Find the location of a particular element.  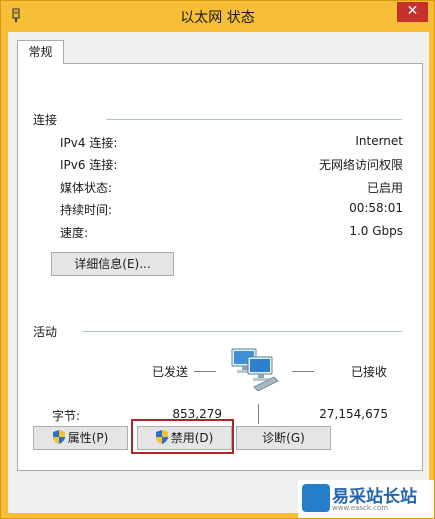

bytes-separator is located at coordinates (258, 414).